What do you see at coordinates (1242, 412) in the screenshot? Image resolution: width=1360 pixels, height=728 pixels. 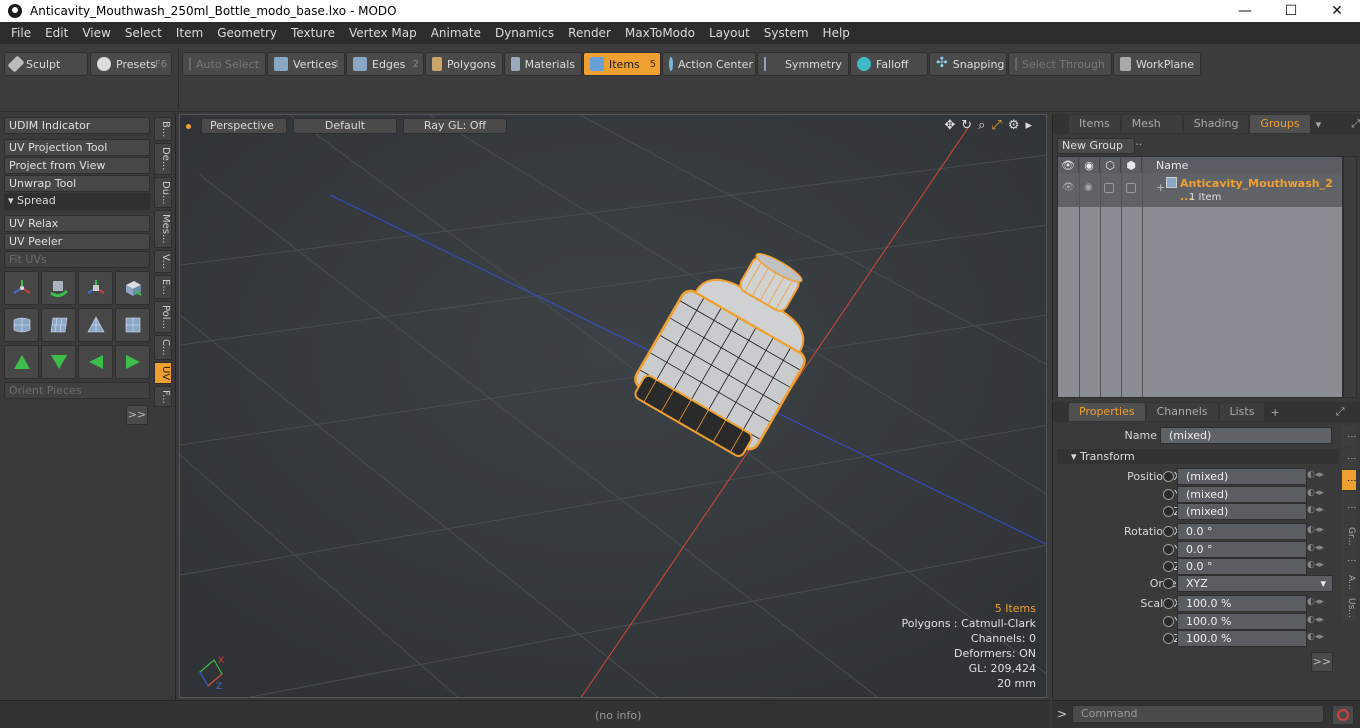 I see `tab-lists: Lists` at bounding box center [1242, 412].